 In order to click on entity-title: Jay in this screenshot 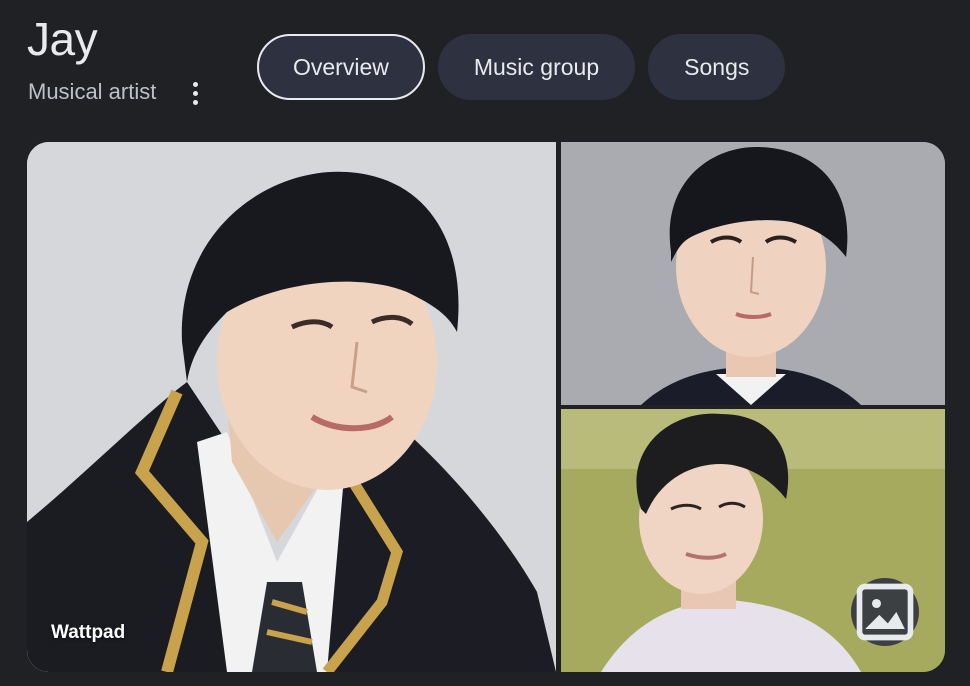, I will do `click(62, 39)`.